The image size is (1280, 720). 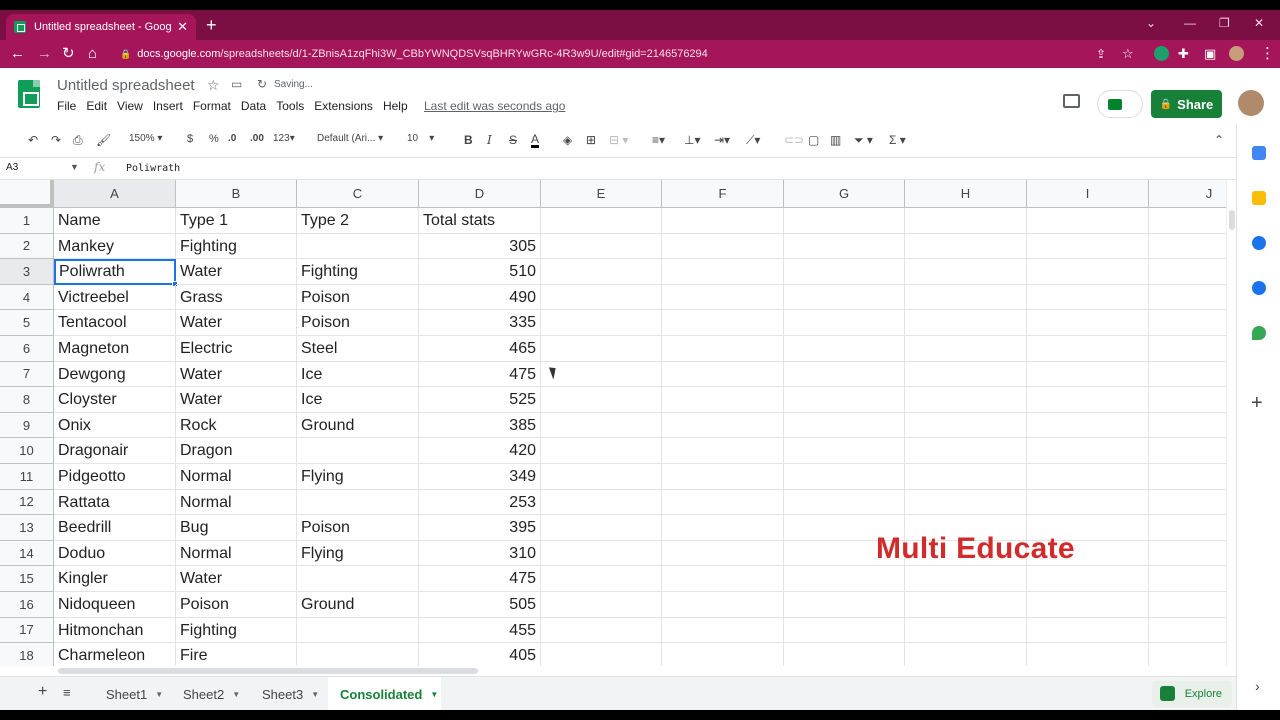 What do you see at coordinates (27, 605) in the screenshot?
I see `row-header: 16` at bounding box center [27, 605].